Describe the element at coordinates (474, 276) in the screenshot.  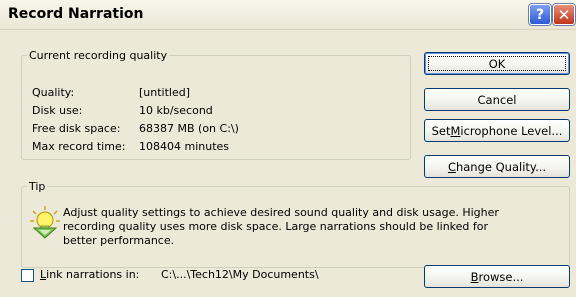
I see `browse-accelerator-key: B` at that location.